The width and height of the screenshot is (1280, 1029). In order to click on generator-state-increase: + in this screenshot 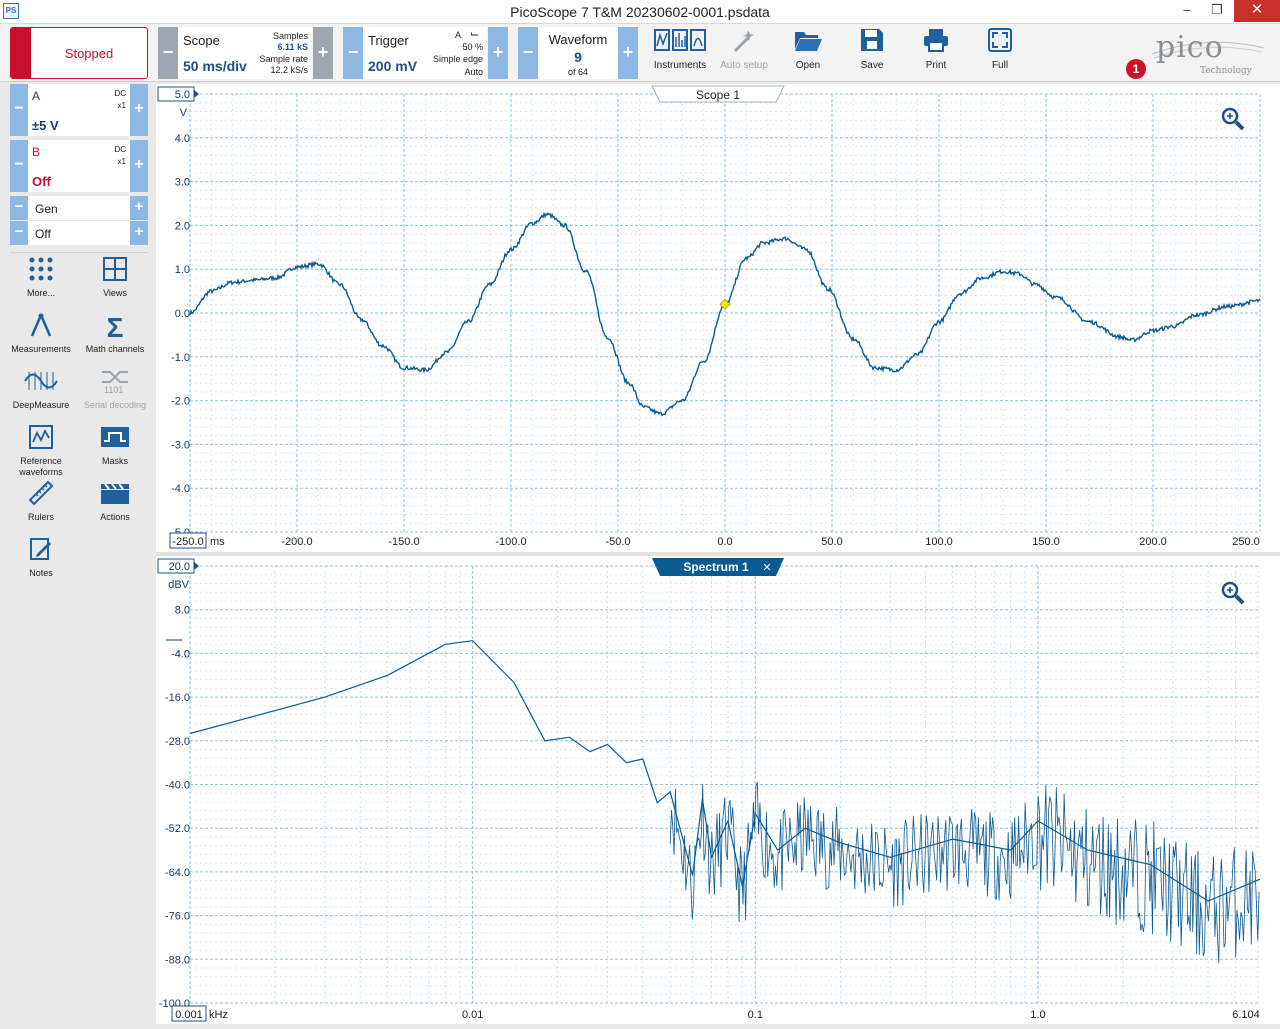, I will do `click(139, 233)`.